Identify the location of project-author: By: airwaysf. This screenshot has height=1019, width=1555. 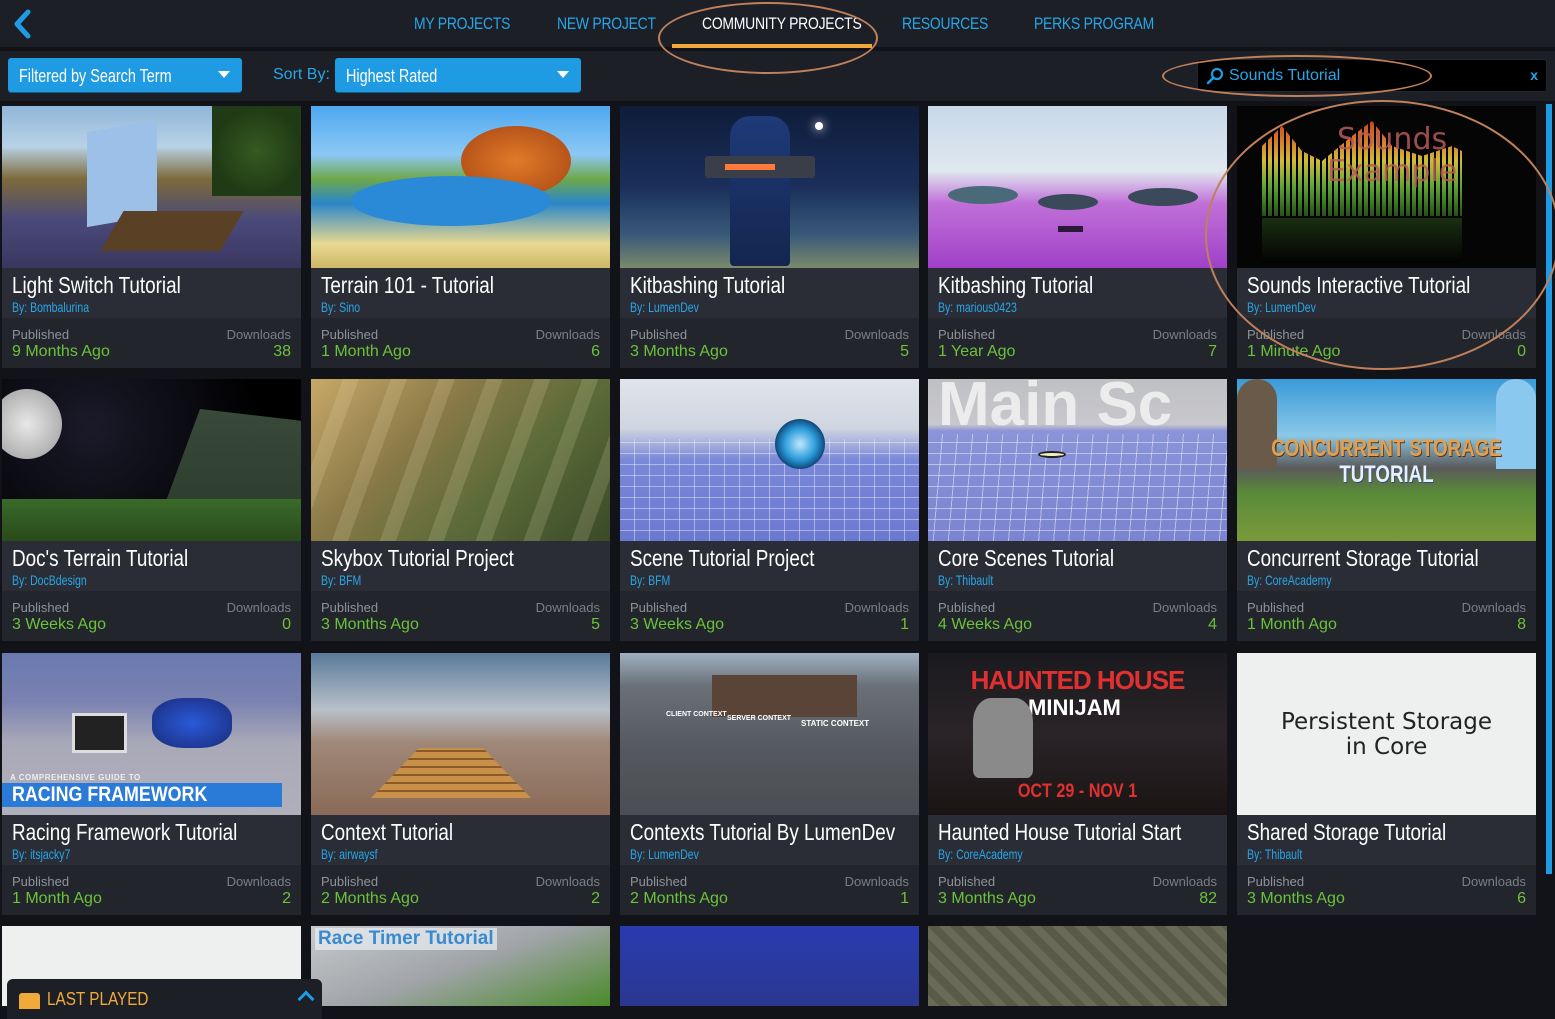
(349, 854).